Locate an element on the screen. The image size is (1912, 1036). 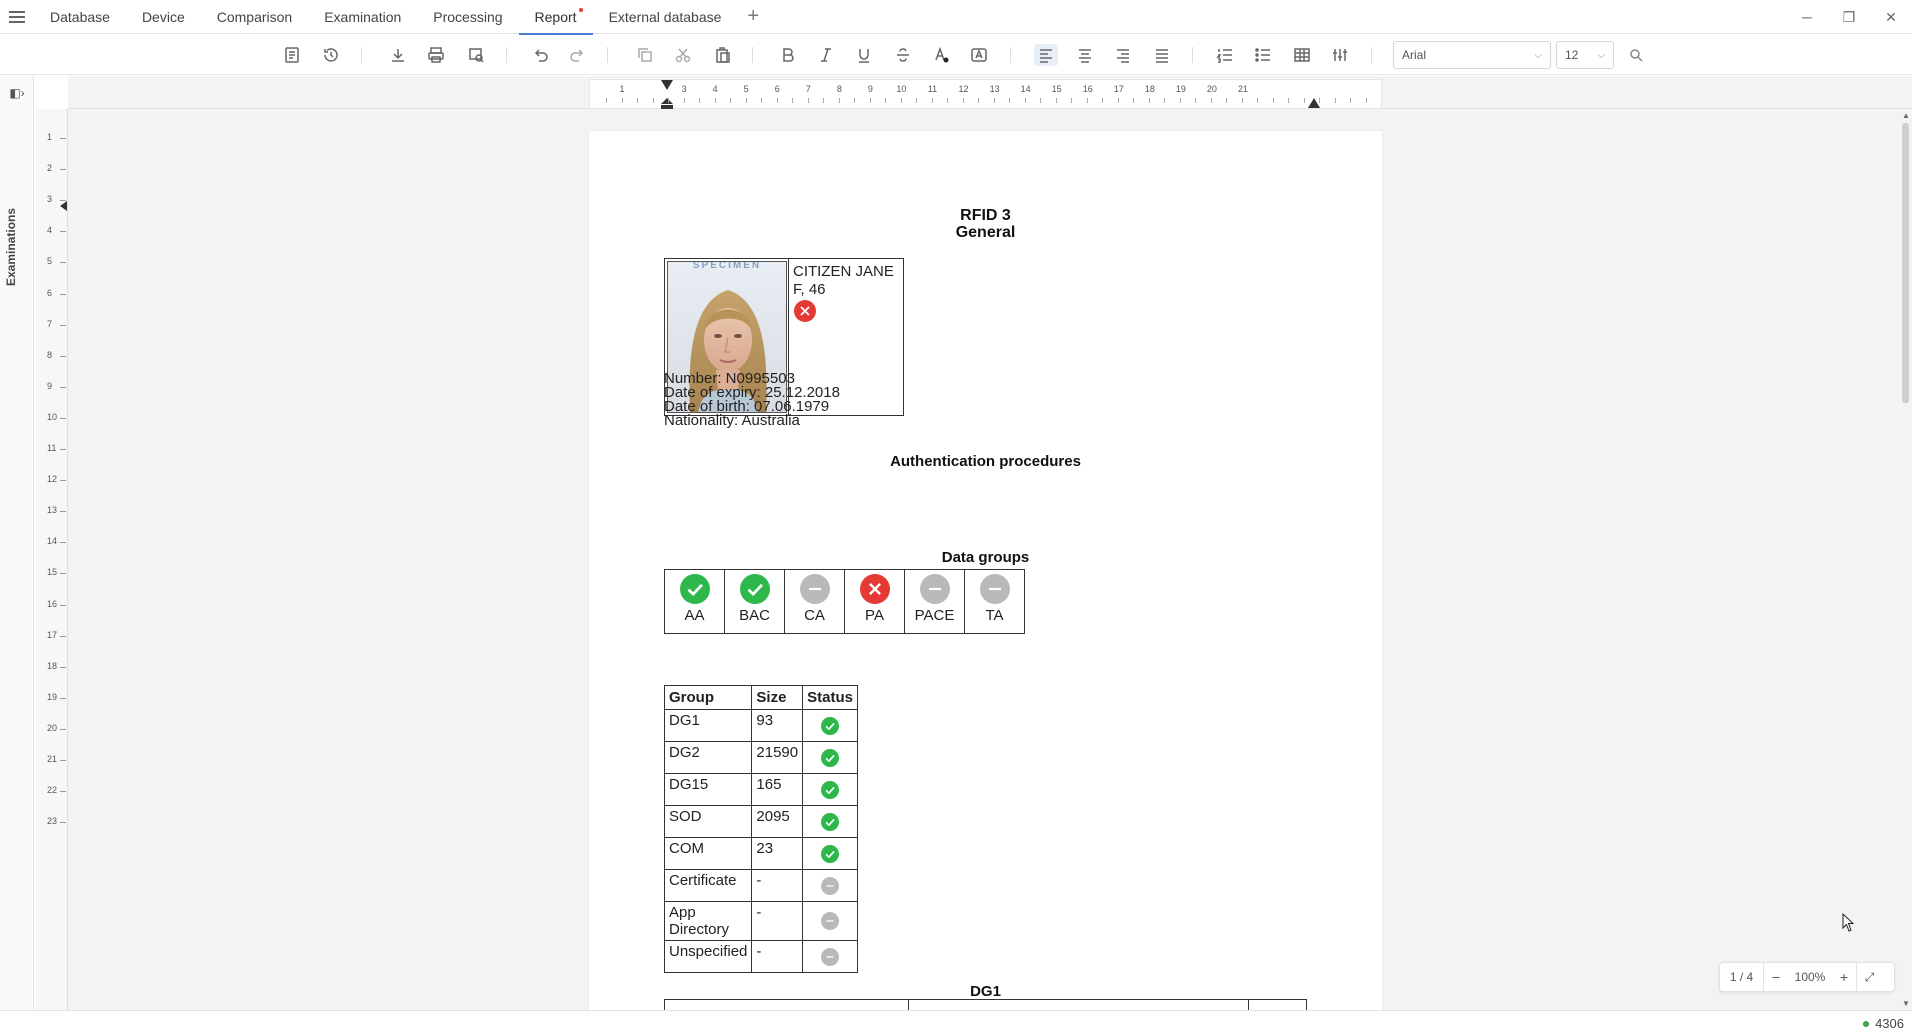
paste-icon is located at coordinates (723, 55).